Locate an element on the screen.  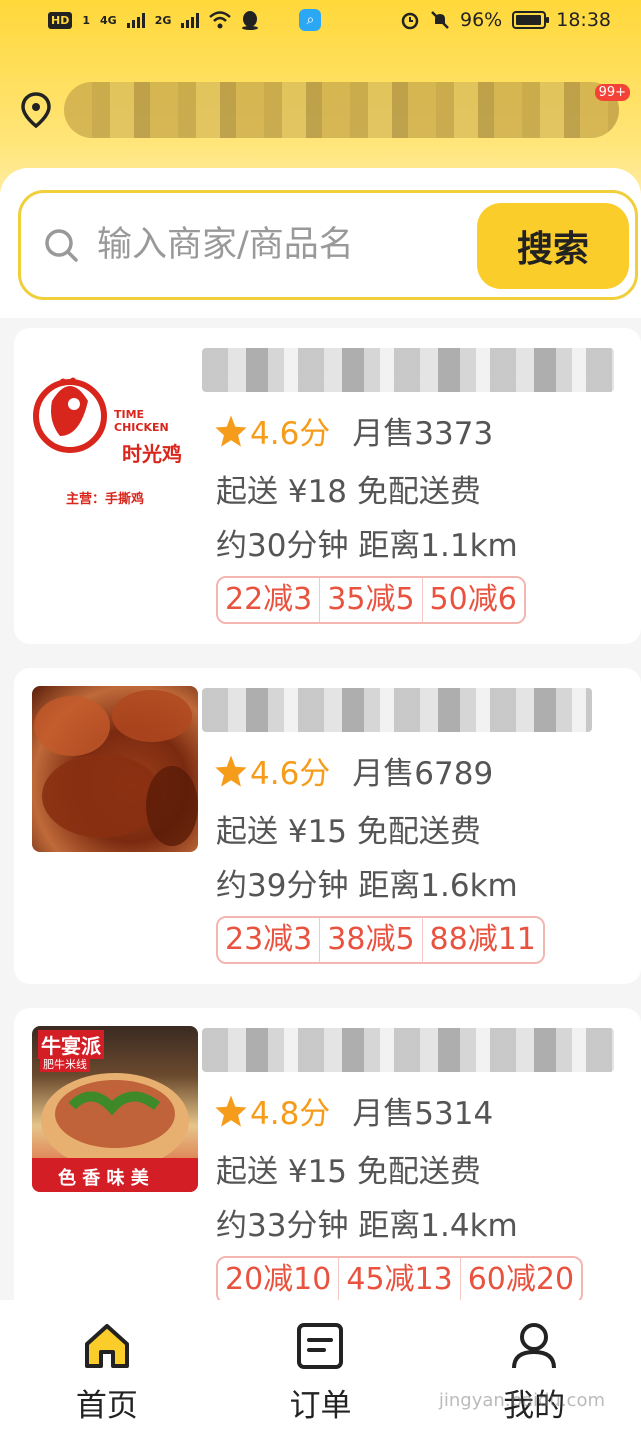
battery-icon is located at coordinates (531, 20).